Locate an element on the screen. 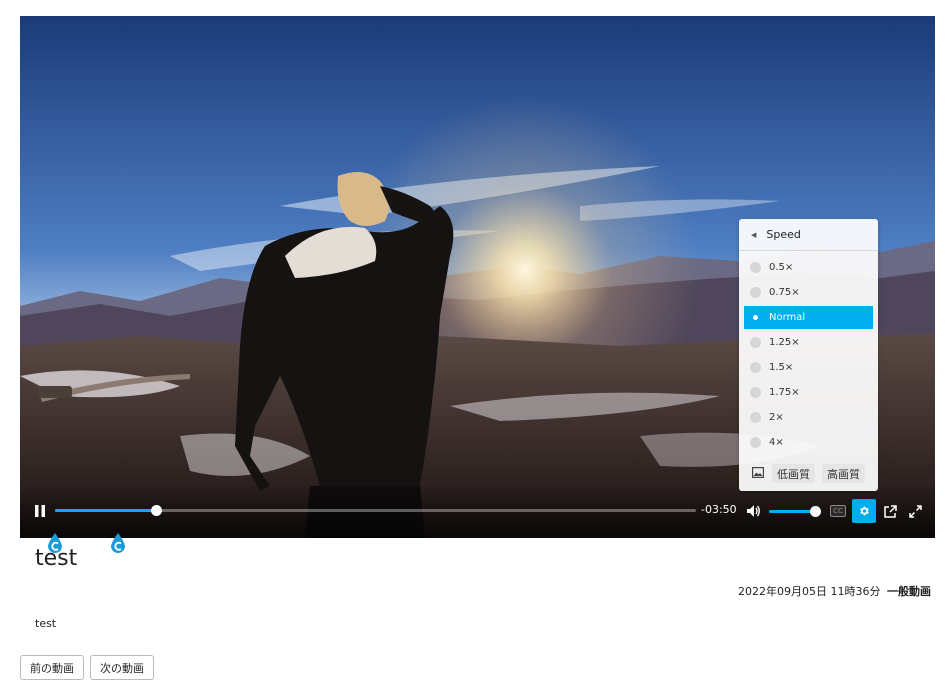  speed-option-label: 0.75× is located at coordinates (784, 292).